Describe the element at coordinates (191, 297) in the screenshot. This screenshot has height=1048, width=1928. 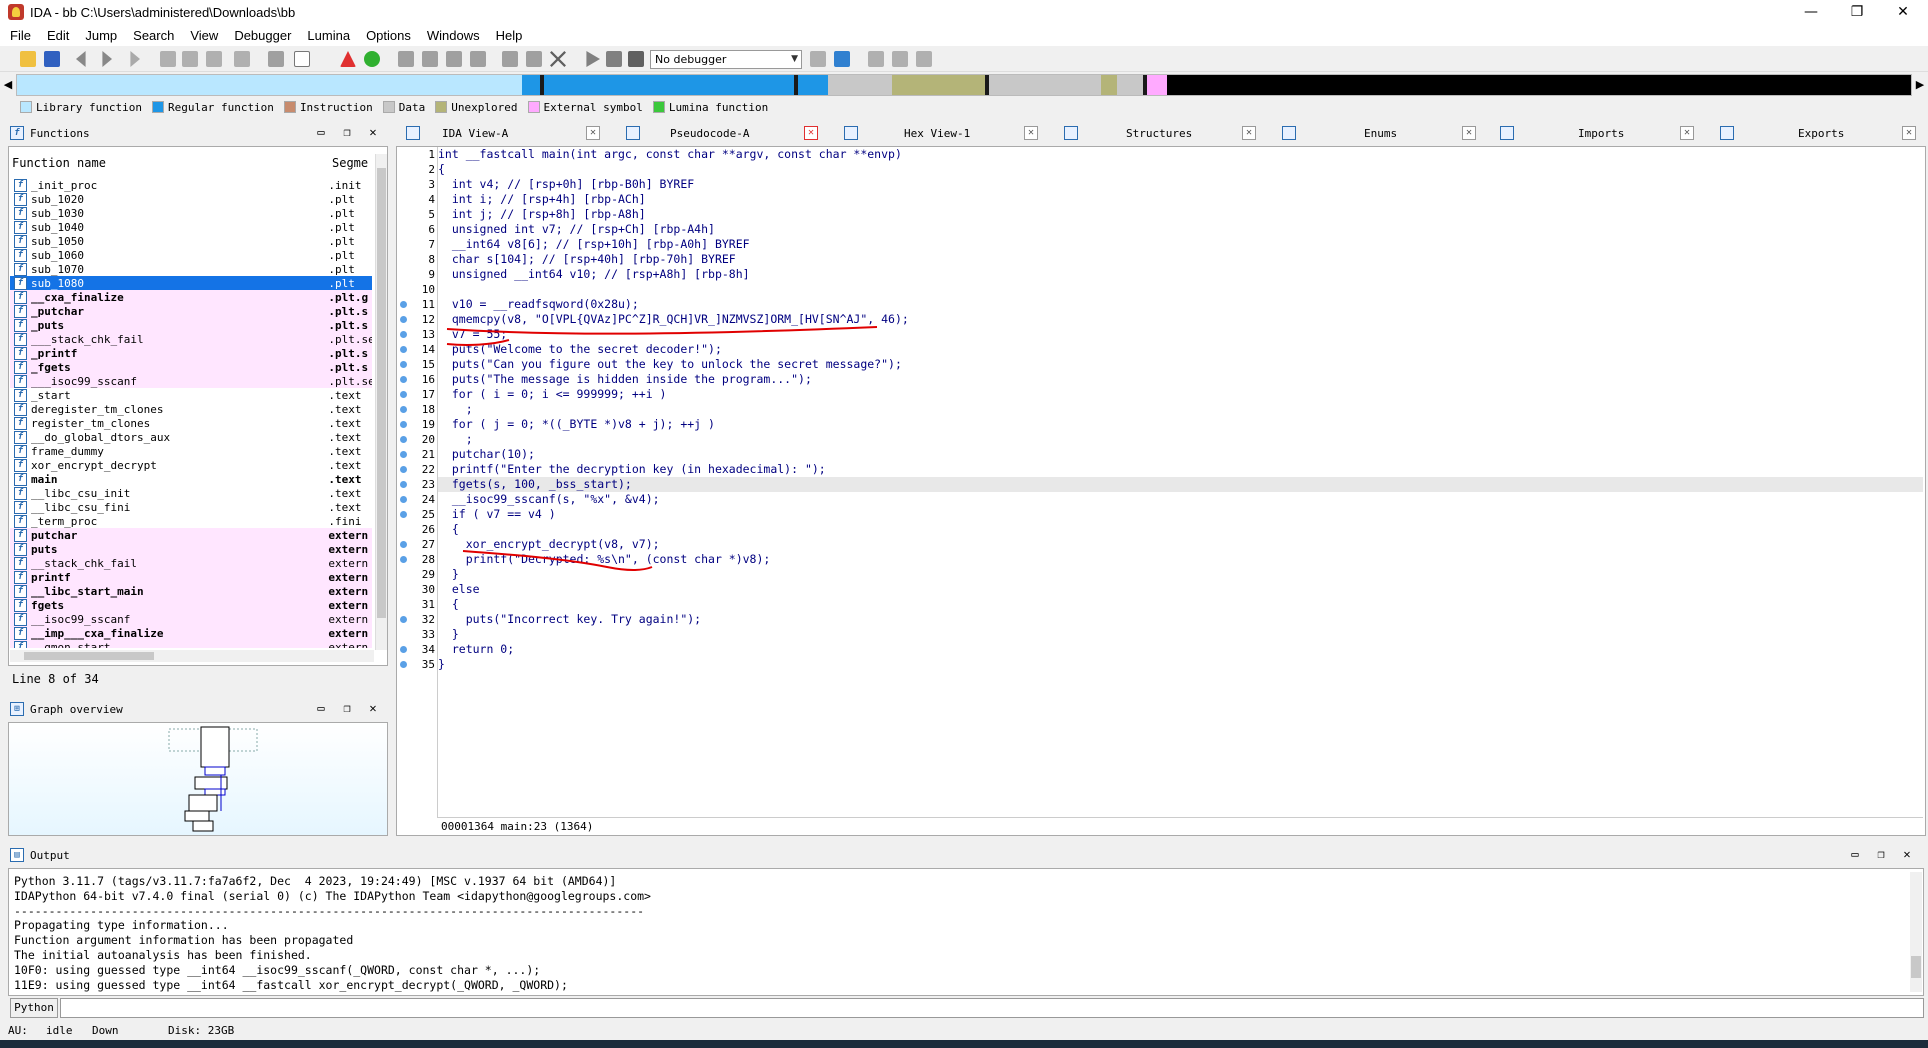
I see `function-row: f __cxa_finalize .plt.g` at that location.